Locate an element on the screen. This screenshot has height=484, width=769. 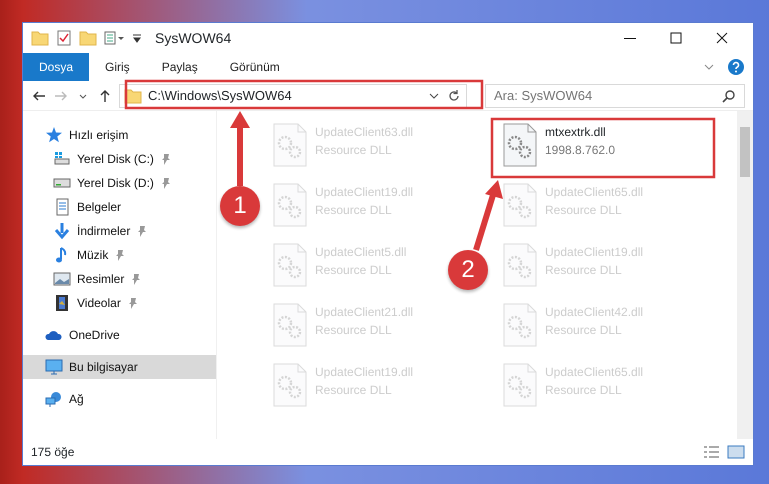
window-title: SysWOW64 is located at coordinates (193, 38).